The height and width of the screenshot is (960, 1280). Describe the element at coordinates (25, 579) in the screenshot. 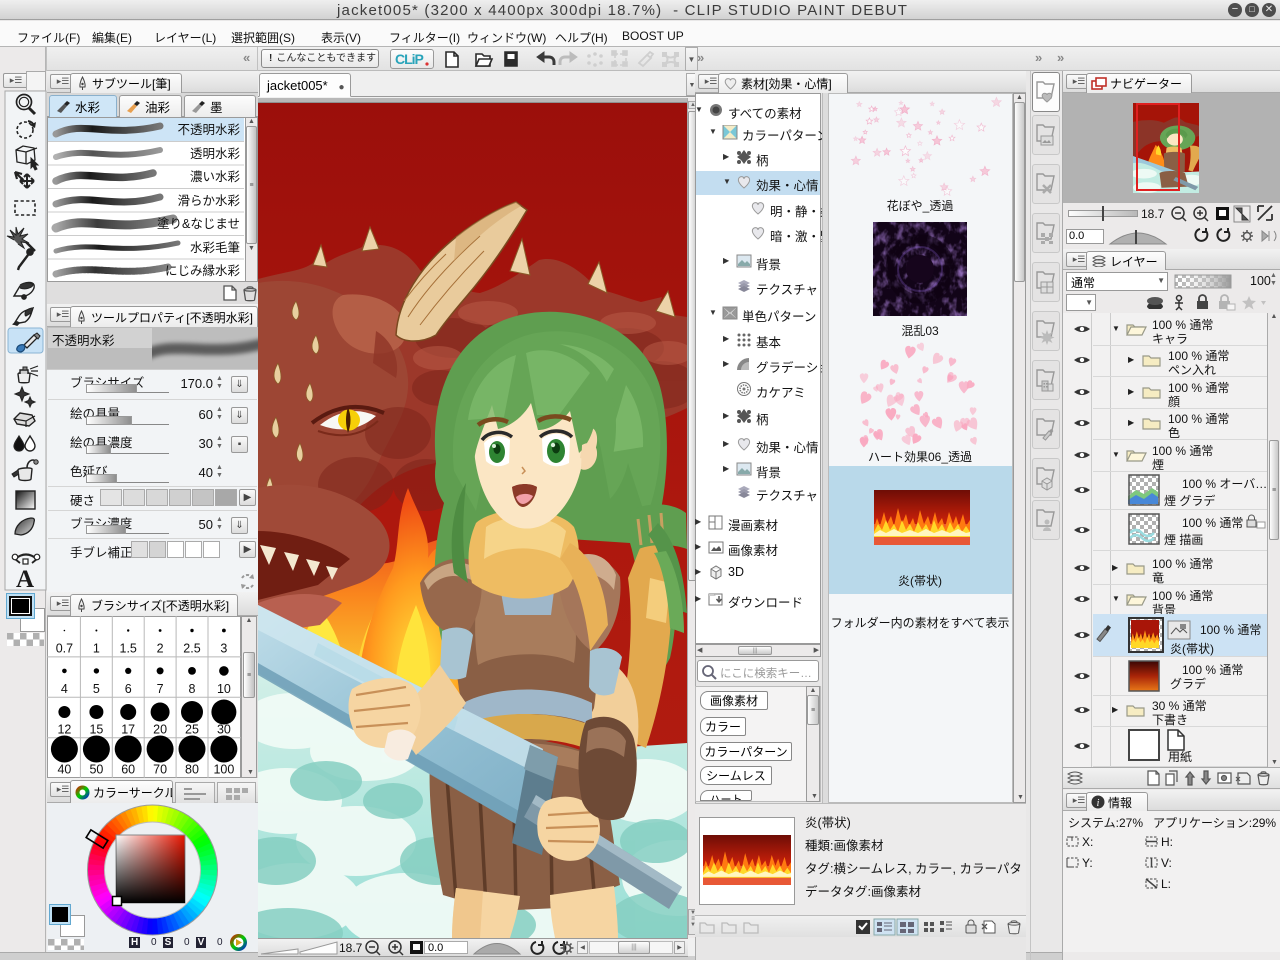

I see `svg-text: A` at that location.